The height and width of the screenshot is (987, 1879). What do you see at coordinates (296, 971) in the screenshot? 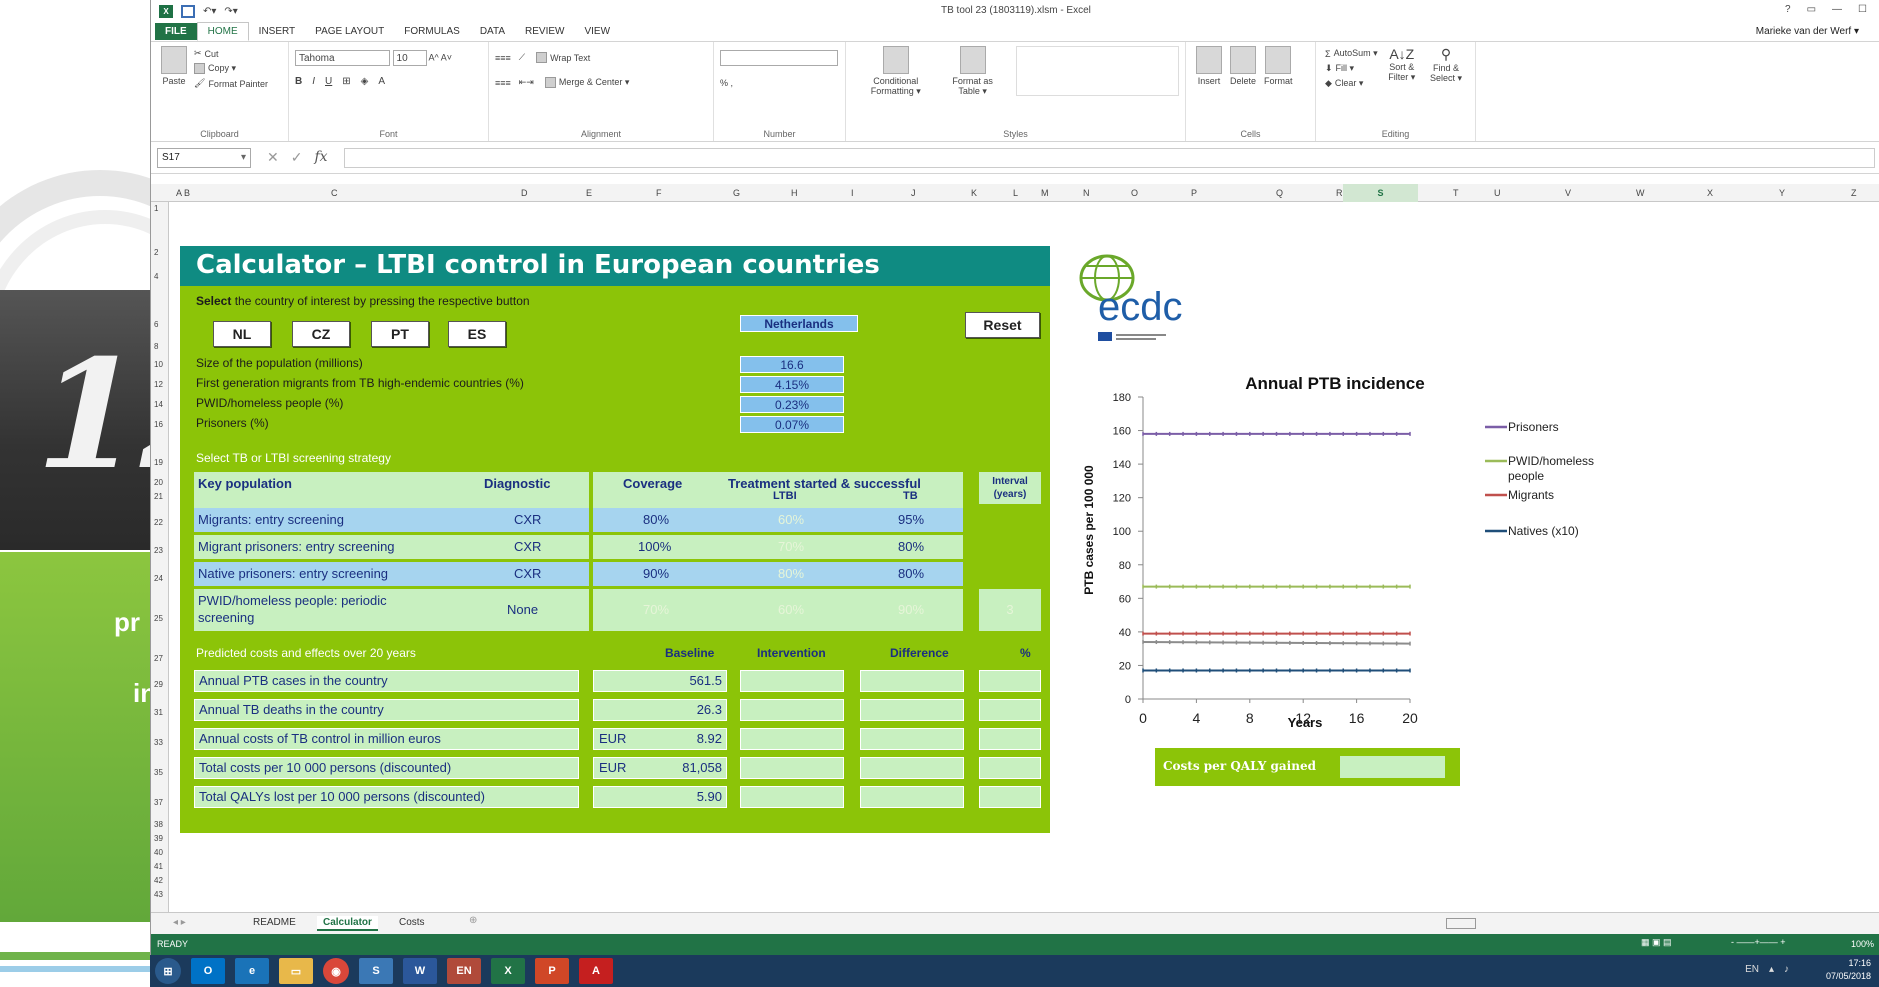
I see `file-explorer-icon: ▭` at bounding box center [296, 971].